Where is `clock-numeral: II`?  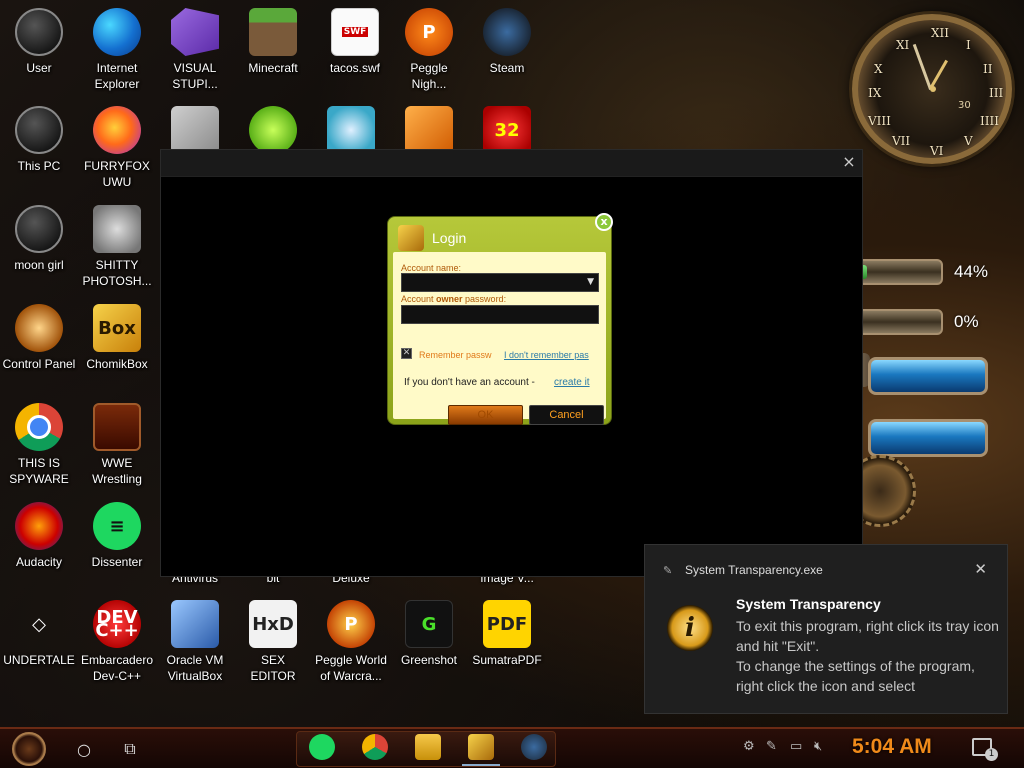
clock-numeral: II is located at coordinates (988, 69).